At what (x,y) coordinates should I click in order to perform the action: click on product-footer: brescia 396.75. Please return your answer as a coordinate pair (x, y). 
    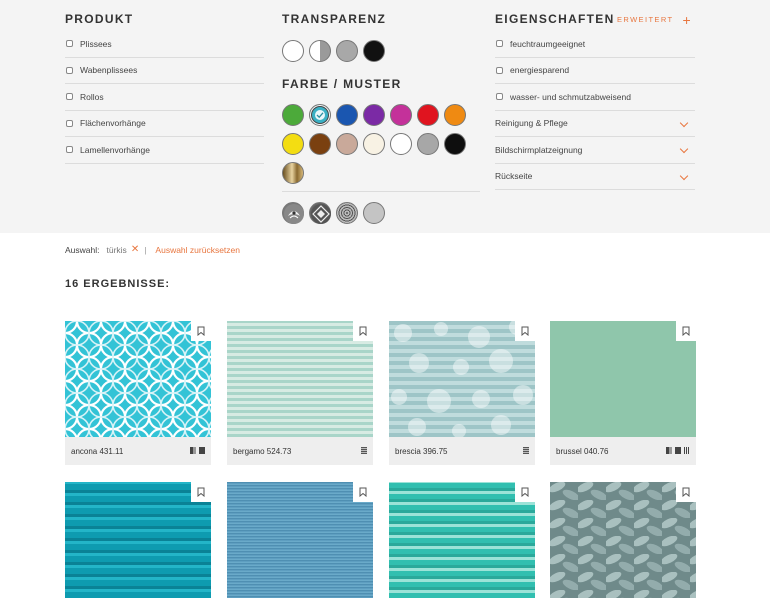
    Looking at the image, I should click on (462, 451).